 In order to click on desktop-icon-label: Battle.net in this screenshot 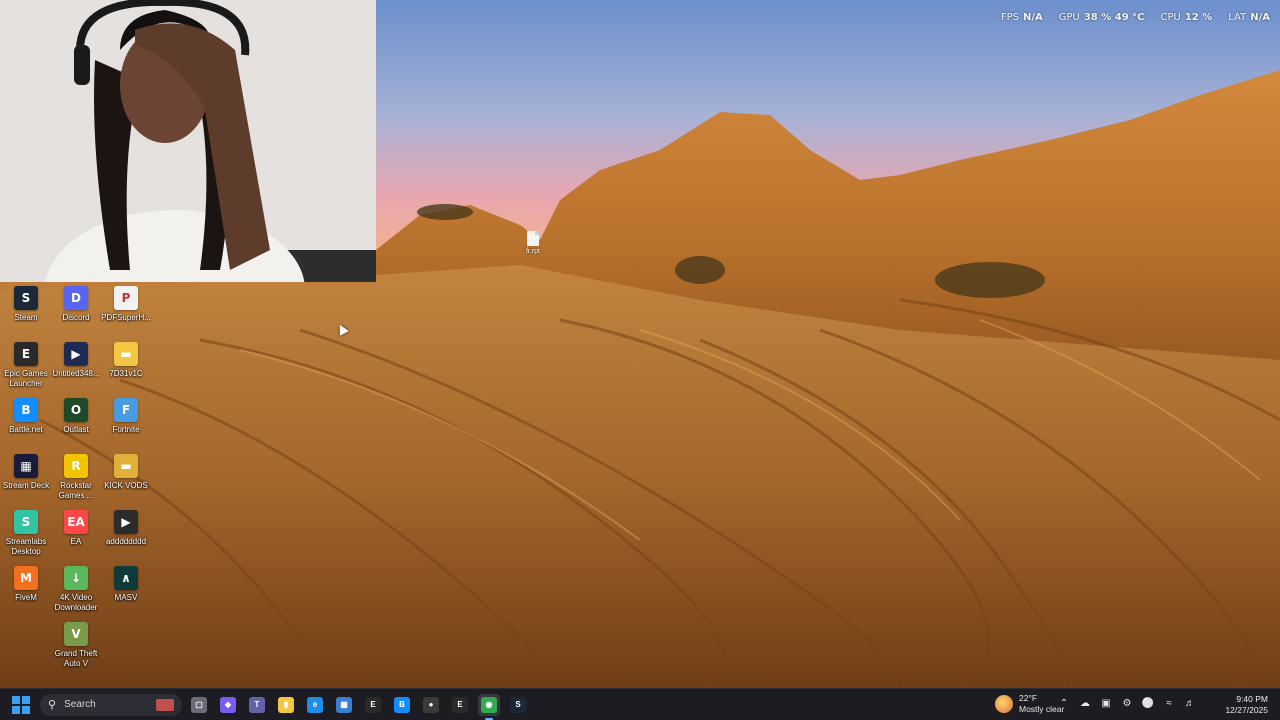, I will do `click(26, 429)`.